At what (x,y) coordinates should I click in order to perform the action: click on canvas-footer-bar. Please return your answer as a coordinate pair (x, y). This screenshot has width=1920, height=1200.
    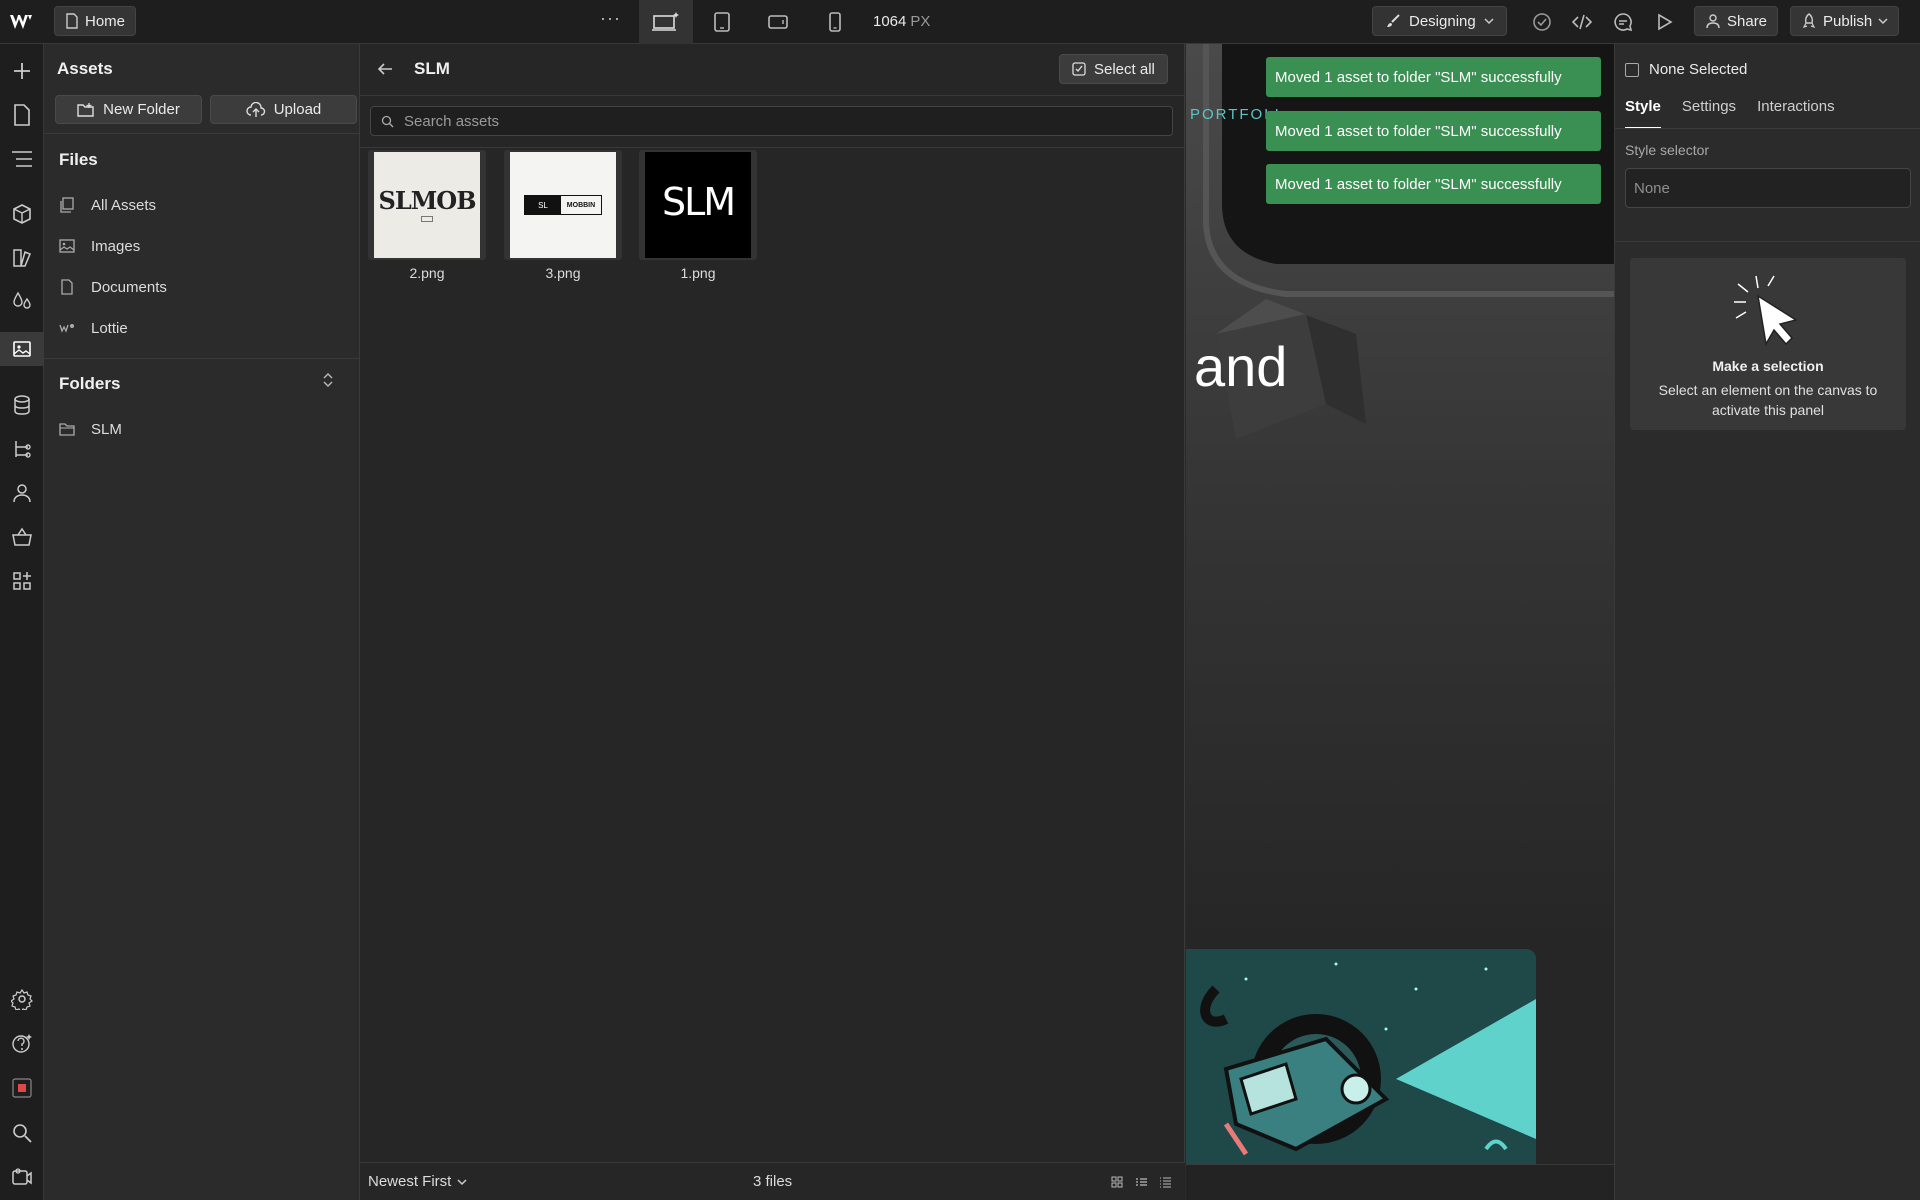
    Looking at the image, I should click on (1400, 1182).